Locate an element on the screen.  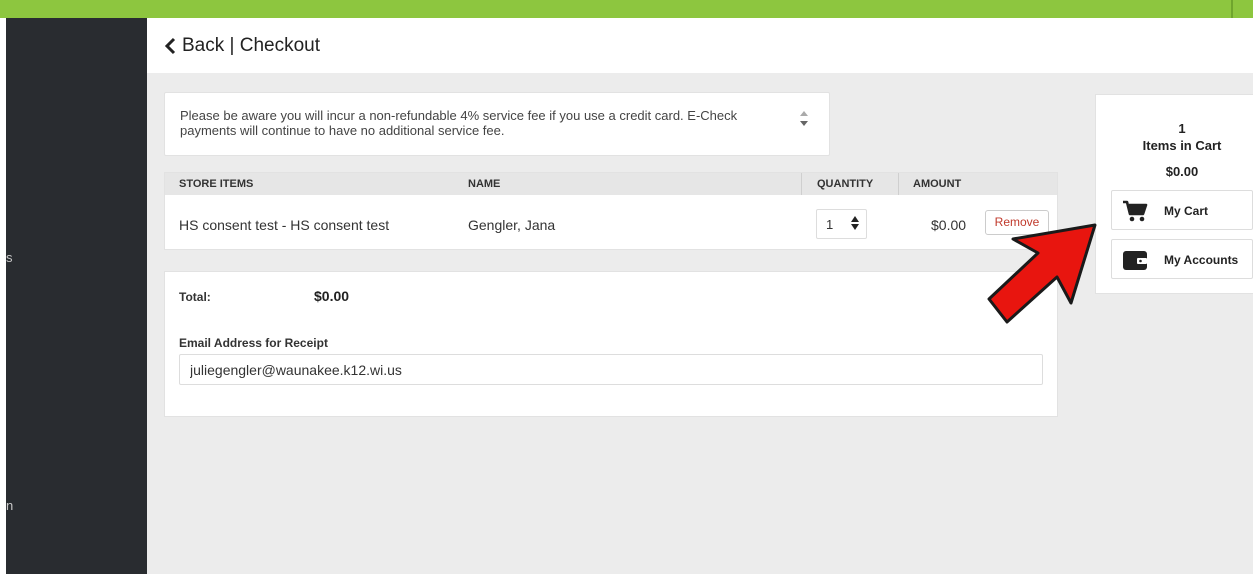
name-cell: Gengler, Jana is located at coordinates (512, 225).